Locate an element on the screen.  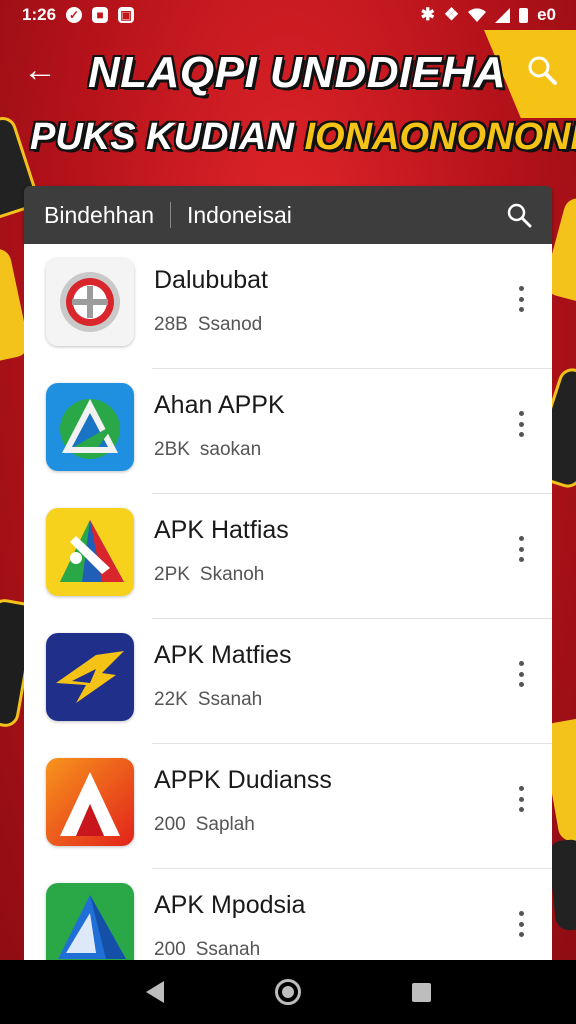
list-item: Dalububat 28B Ssanod is located at coordinates (299, 306).